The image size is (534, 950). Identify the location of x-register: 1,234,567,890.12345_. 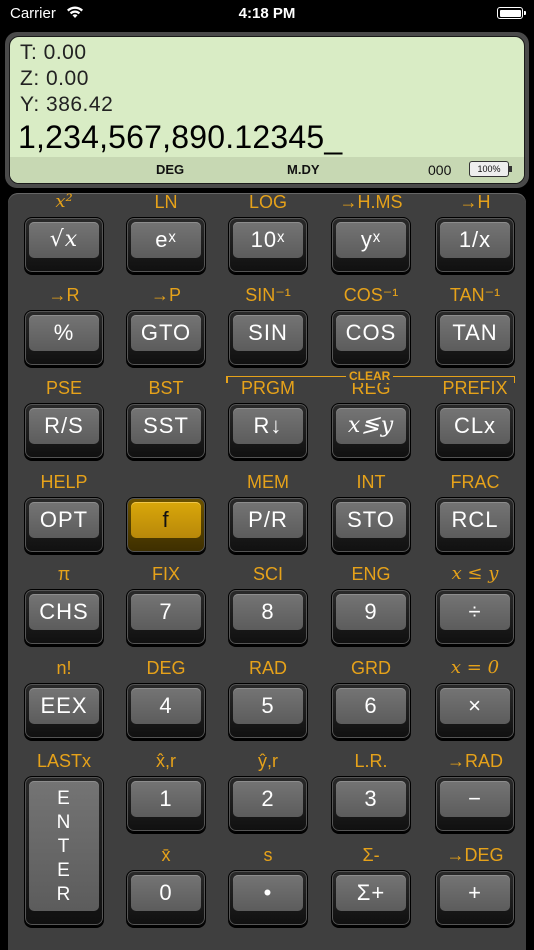
(180, 137).